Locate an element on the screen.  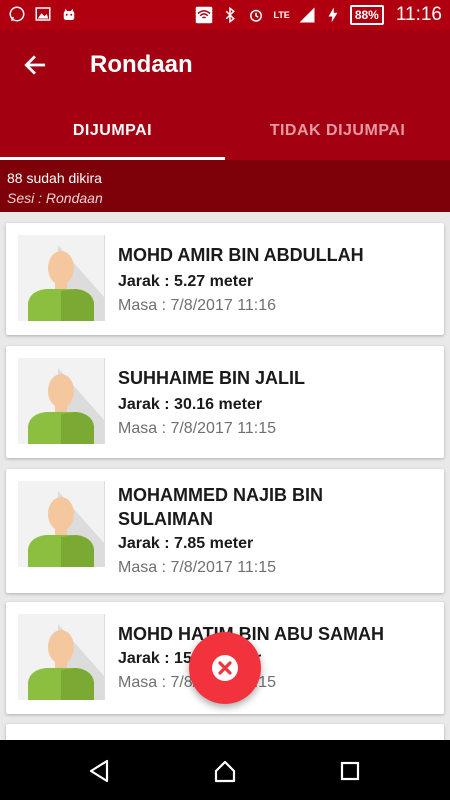
session-info-bar: 88 sudah dikira Sesi : Rondaan is located at coordinates (225, 186).